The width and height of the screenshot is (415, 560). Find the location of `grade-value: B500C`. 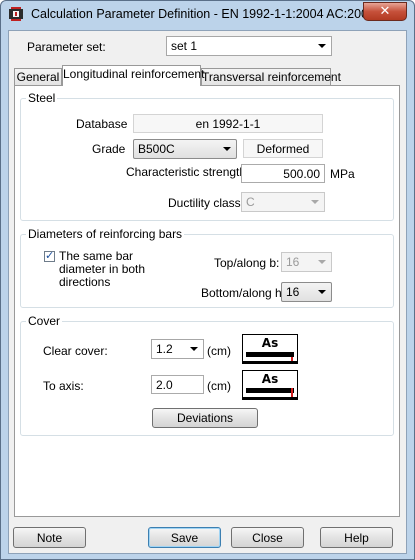

grade-value: B500C is located at coordinates (156, 149).